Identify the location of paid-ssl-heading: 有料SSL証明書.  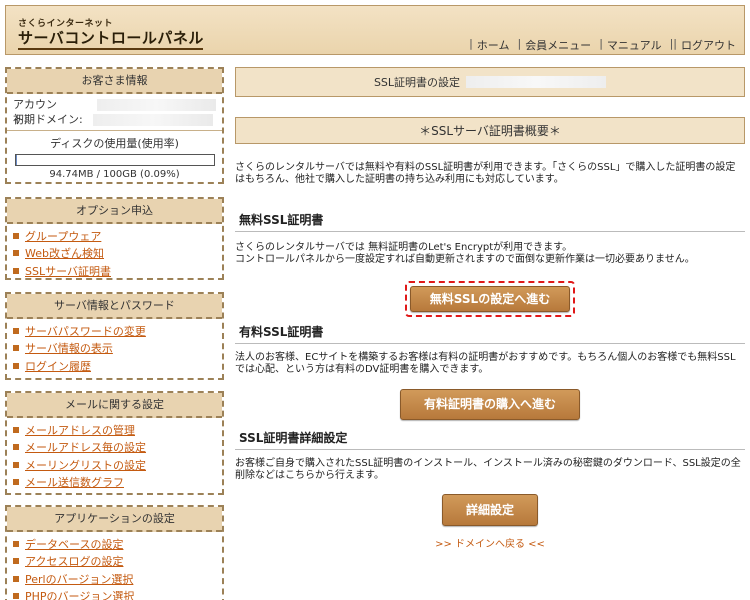
(490, 333).